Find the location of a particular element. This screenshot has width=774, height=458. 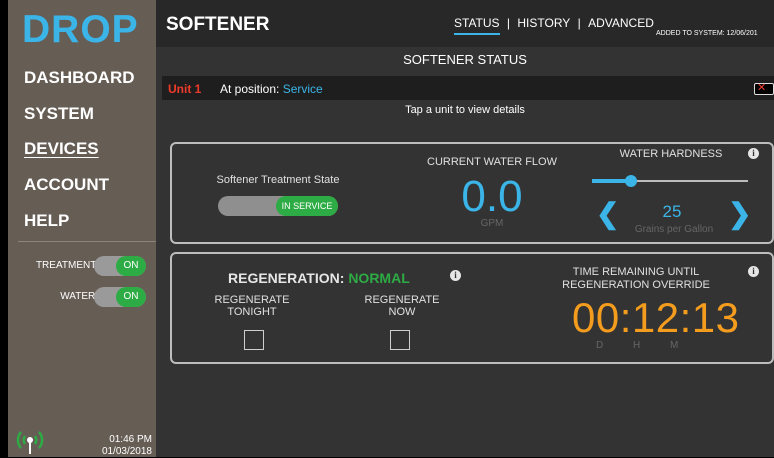

water-hardness-unit: Grains per Gallon is located at coordinates (674, 229).